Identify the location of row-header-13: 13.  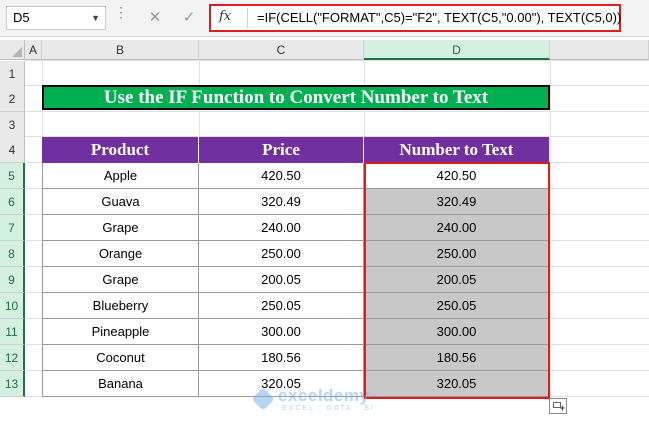
(12, 384).